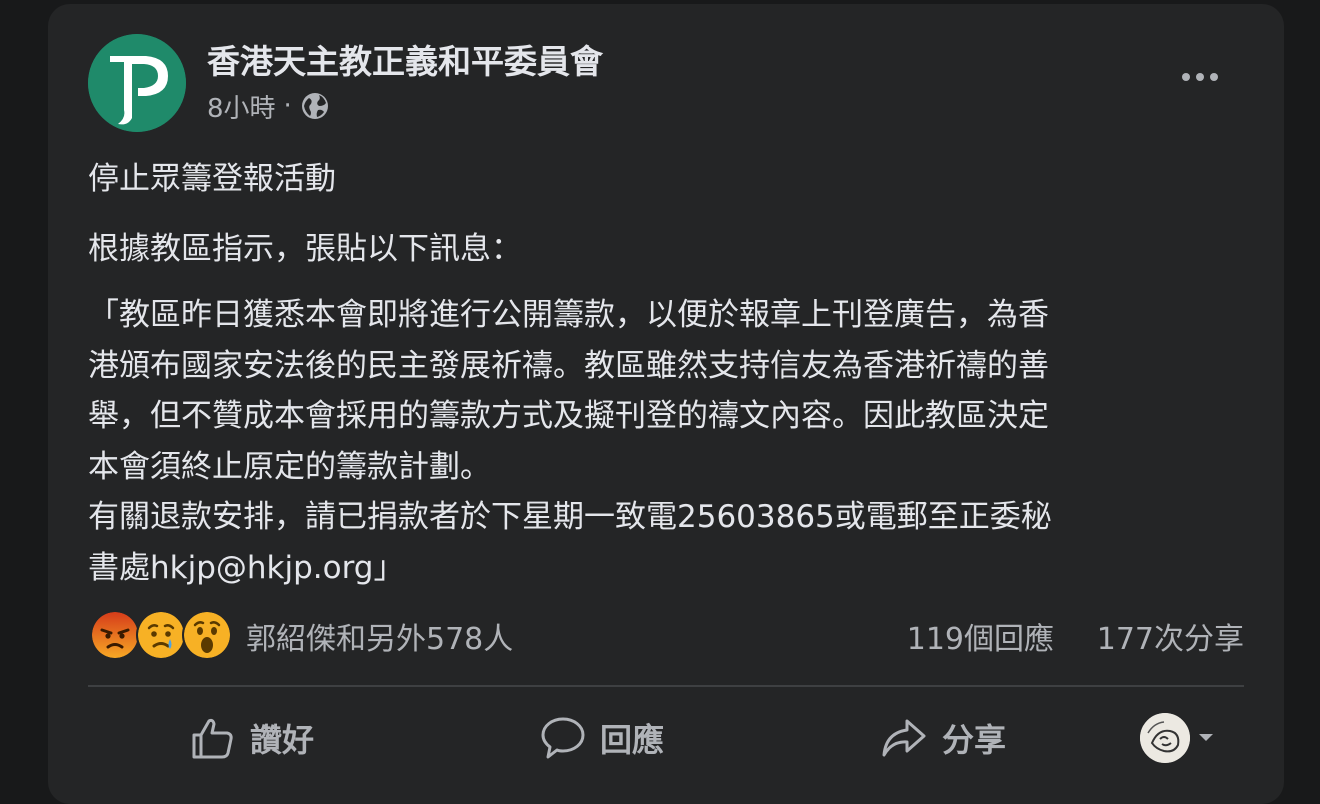  I want to click on quote-line: 書處hkjp@hkjp.org」, so click(246, 567).